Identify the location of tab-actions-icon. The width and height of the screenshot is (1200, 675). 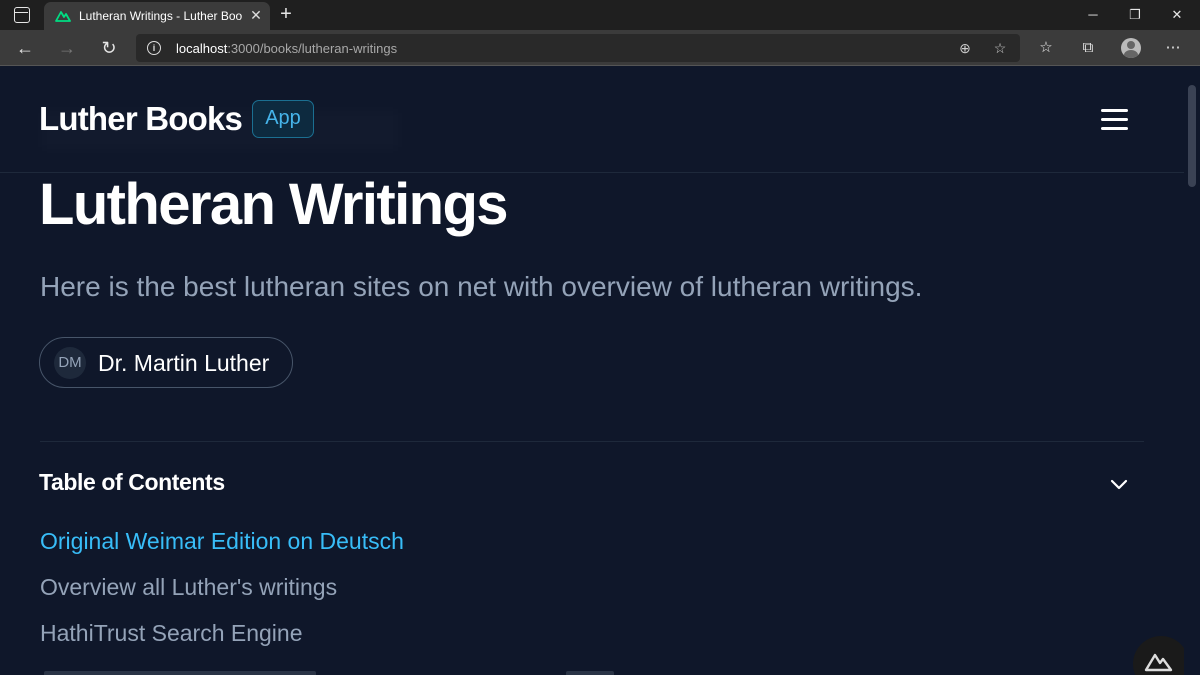
(22, 15).